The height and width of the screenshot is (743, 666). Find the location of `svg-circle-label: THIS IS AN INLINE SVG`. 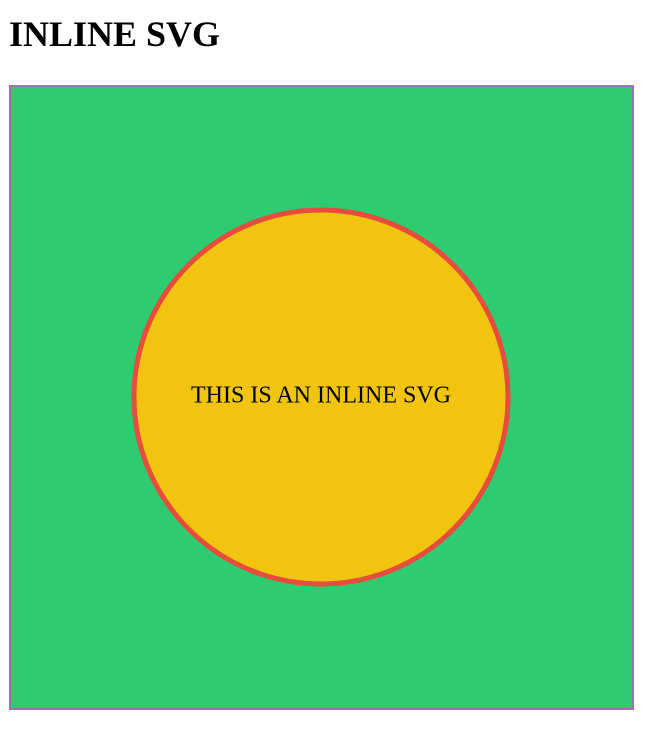

svg-circle-label: THIS IS AN INLINE SVG is located at coordinates (321, 396).